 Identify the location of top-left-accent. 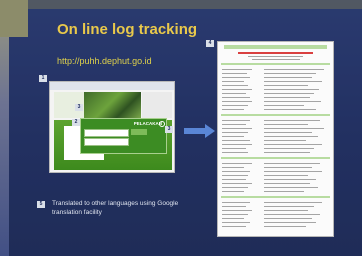
(14, 18).